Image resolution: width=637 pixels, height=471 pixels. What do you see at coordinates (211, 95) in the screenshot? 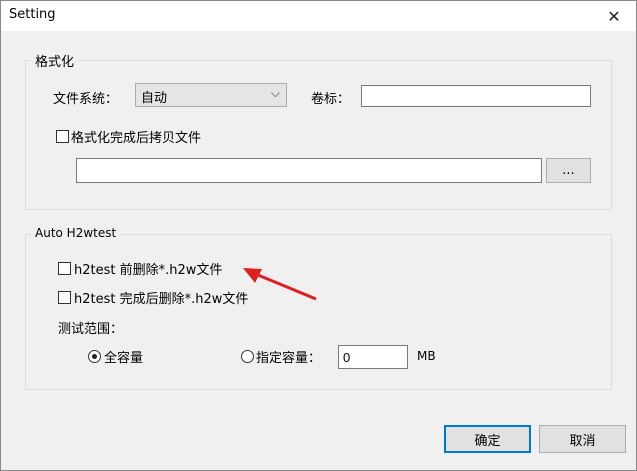
I see `filesystem-select: 自动 ⌵` at bounding box center [211, 95].